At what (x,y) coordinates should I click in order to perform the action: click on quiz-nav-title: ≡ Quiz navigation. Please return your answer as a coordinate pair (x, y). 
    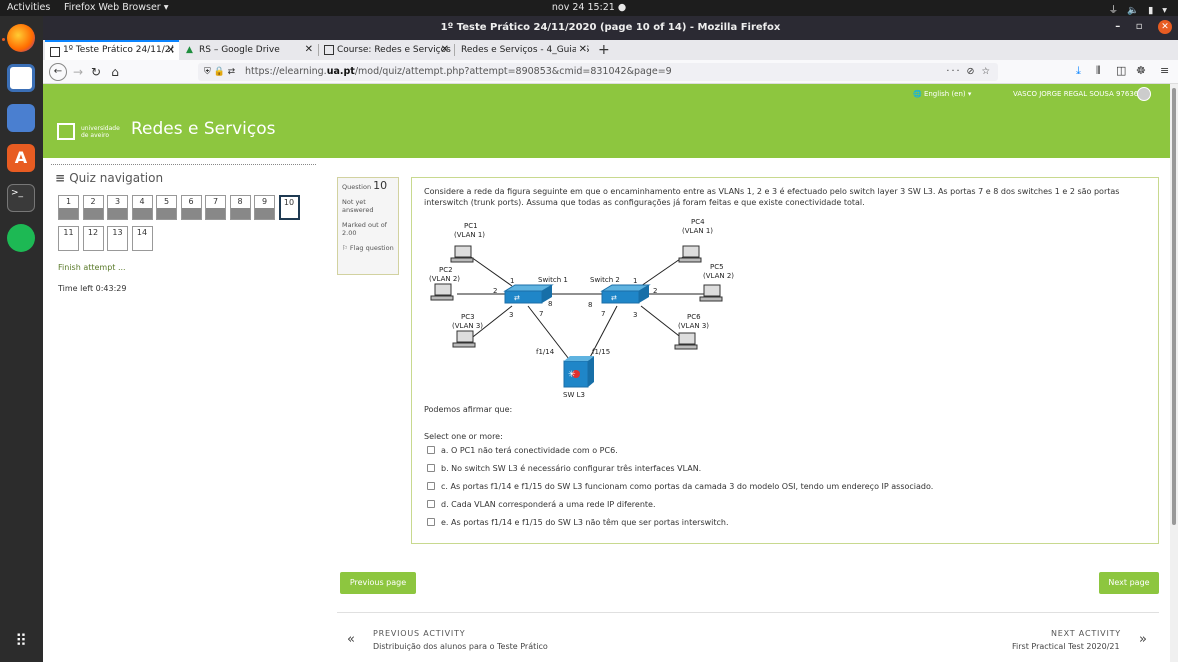
    Looking at the image, I should click on (109, 178).